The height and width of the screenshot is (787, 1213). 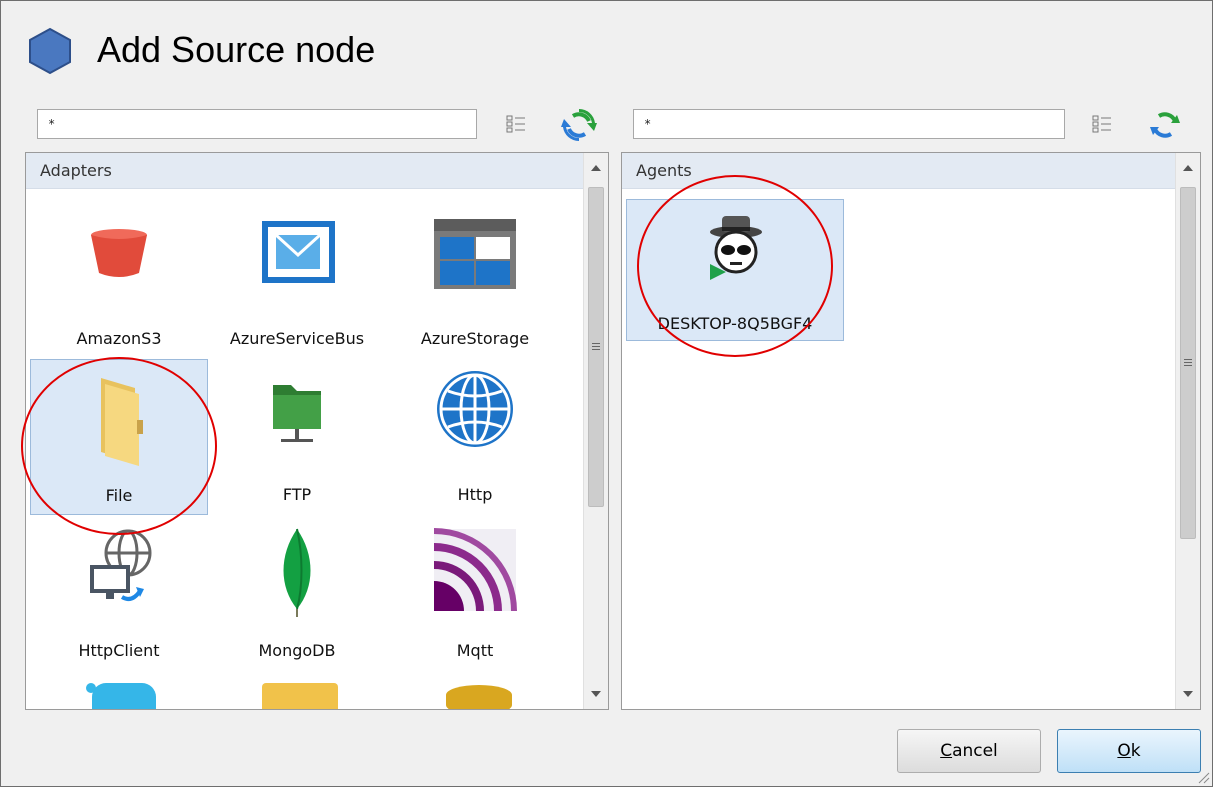 What do you see at coordinates (122, 422) in the screenshot?
I see `folder-icon` at bounding box center [122, 422].